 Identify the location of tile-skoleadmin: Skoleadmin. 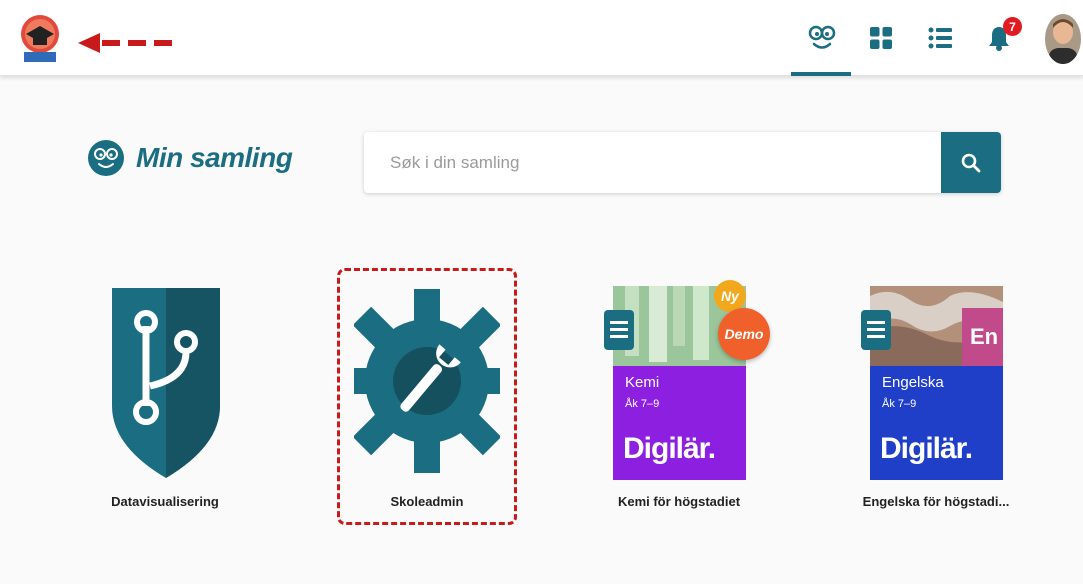
(427, 405).